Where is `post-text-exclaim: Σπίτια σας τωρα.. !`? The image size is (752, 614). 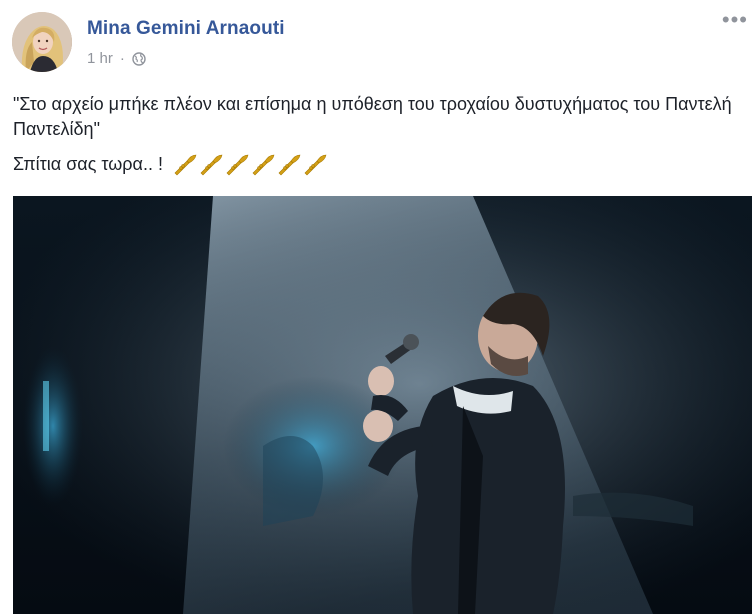
post-text-exclaim: Σπίτια σας τωρα.. ! is located at coordinates (88, 164).